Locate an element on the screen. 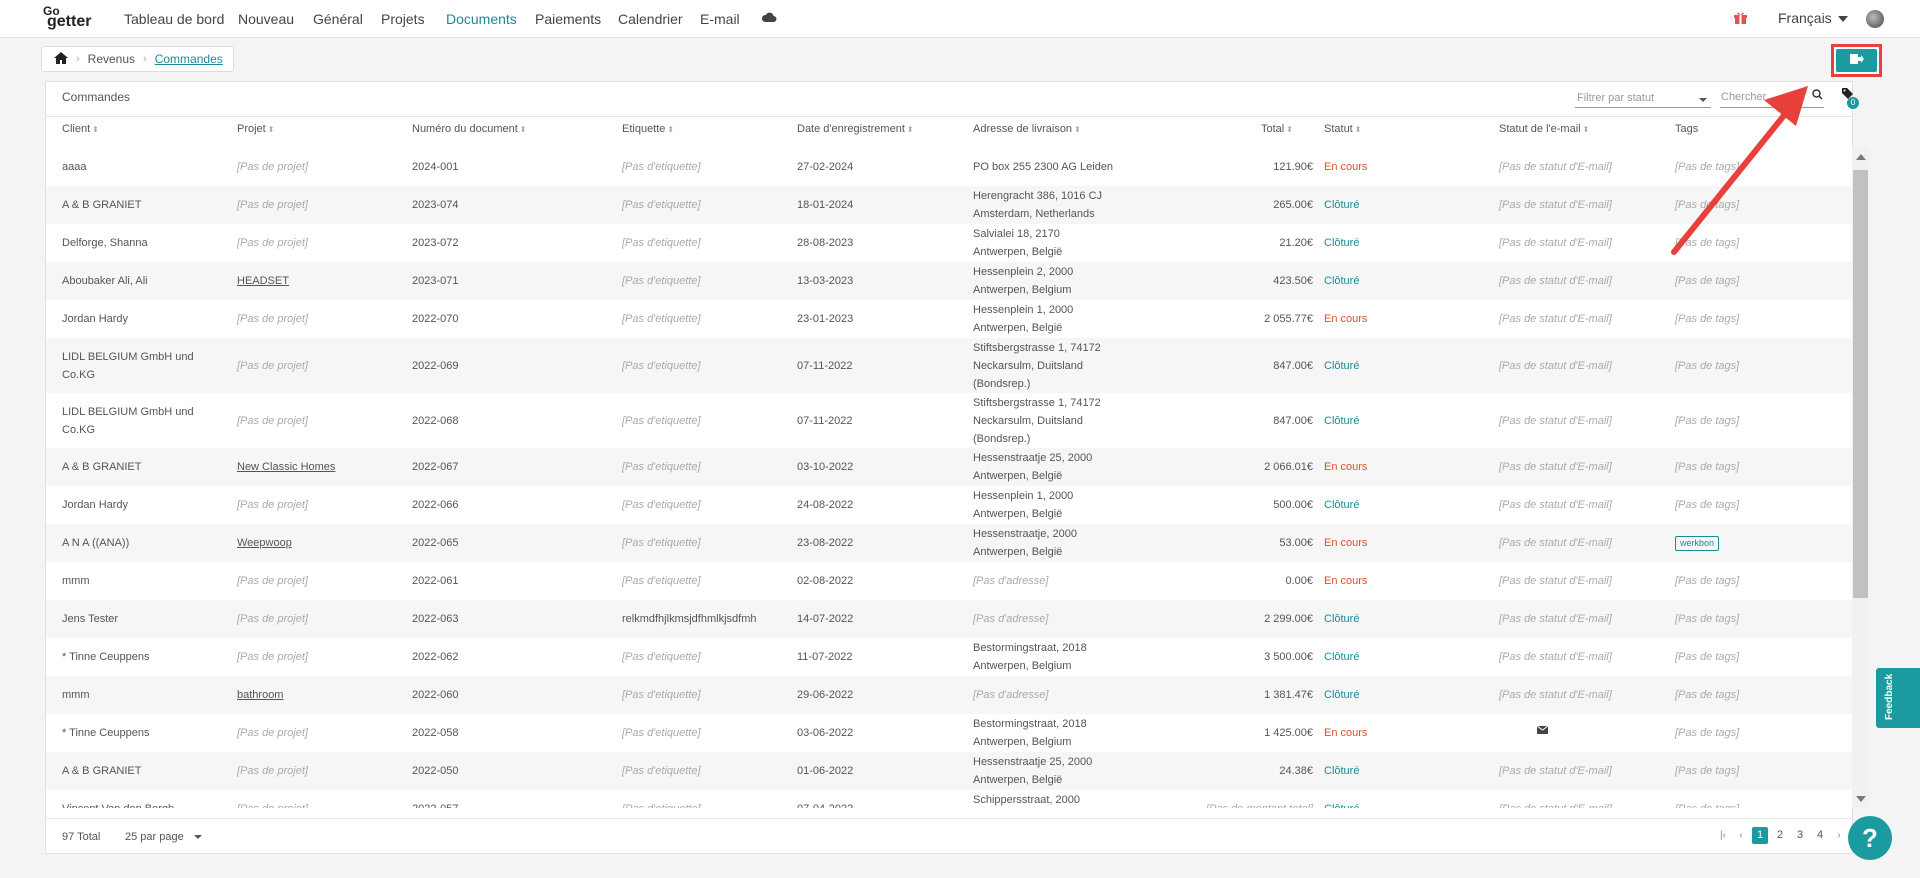 This screenshot has width=1920, height=878. language-selector: Français is located at coordinates (1813, 18).